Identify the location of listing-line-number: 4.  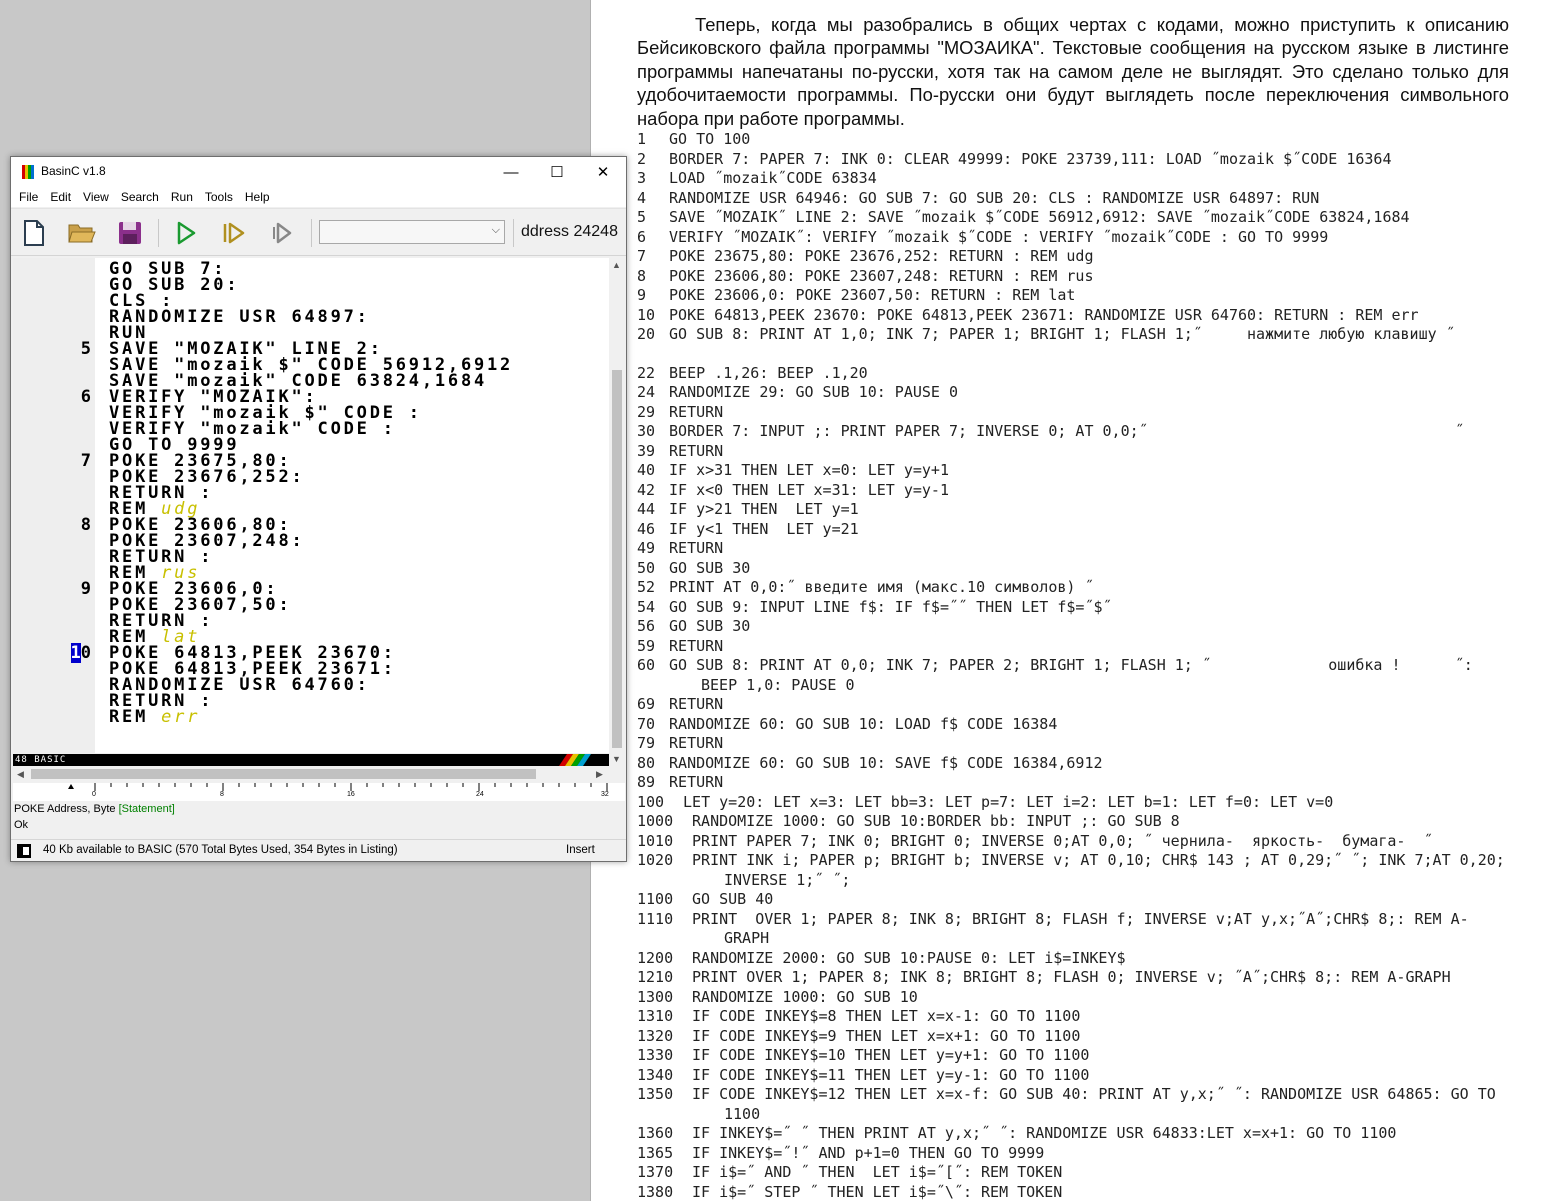
(642, 197).